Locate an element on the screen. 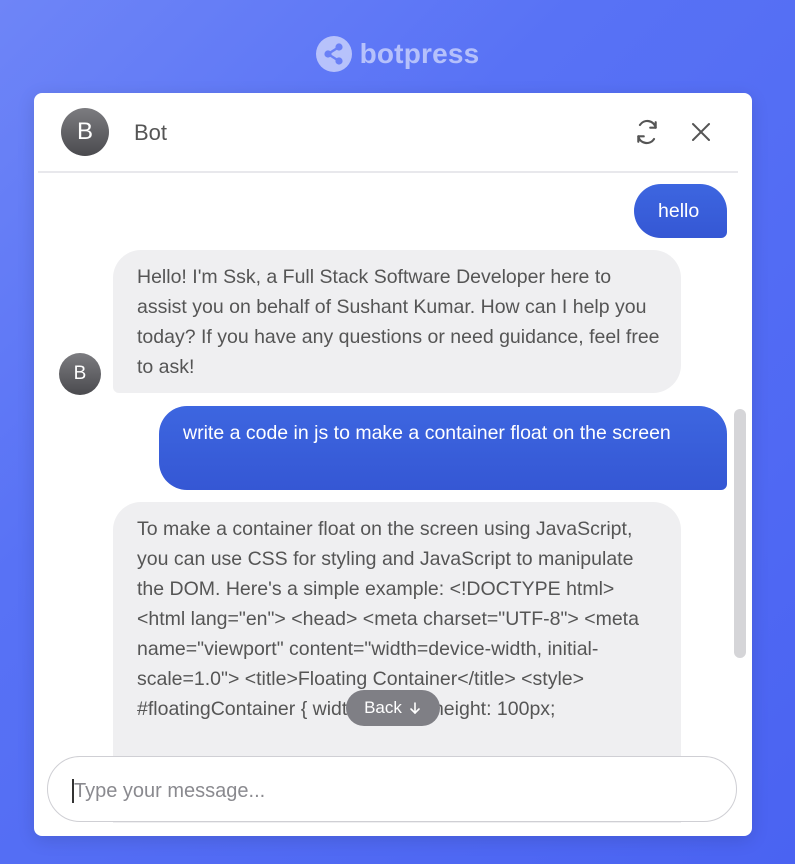  refresh-button is located at coordinates (647, 132).